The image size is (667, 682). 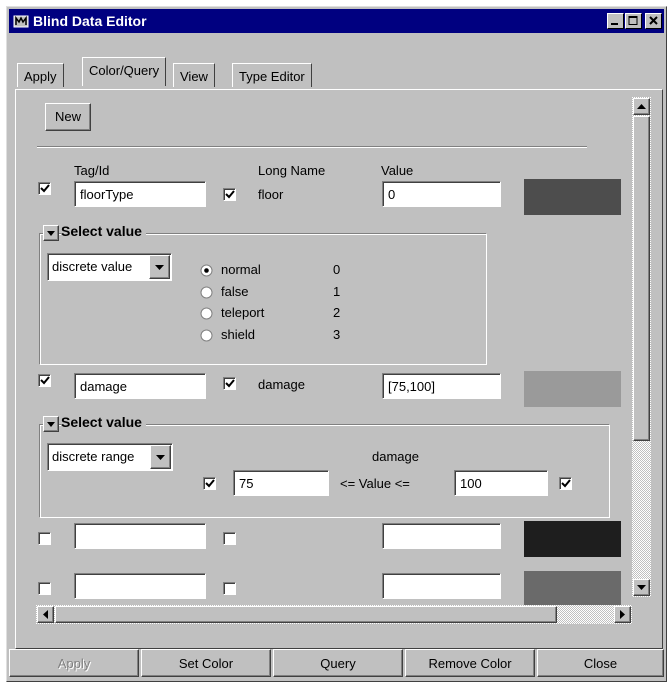 What do you see at coordinates (140, 536) in the screenshot?
I see `row3-tag-field` at bounding box center [140, 536].